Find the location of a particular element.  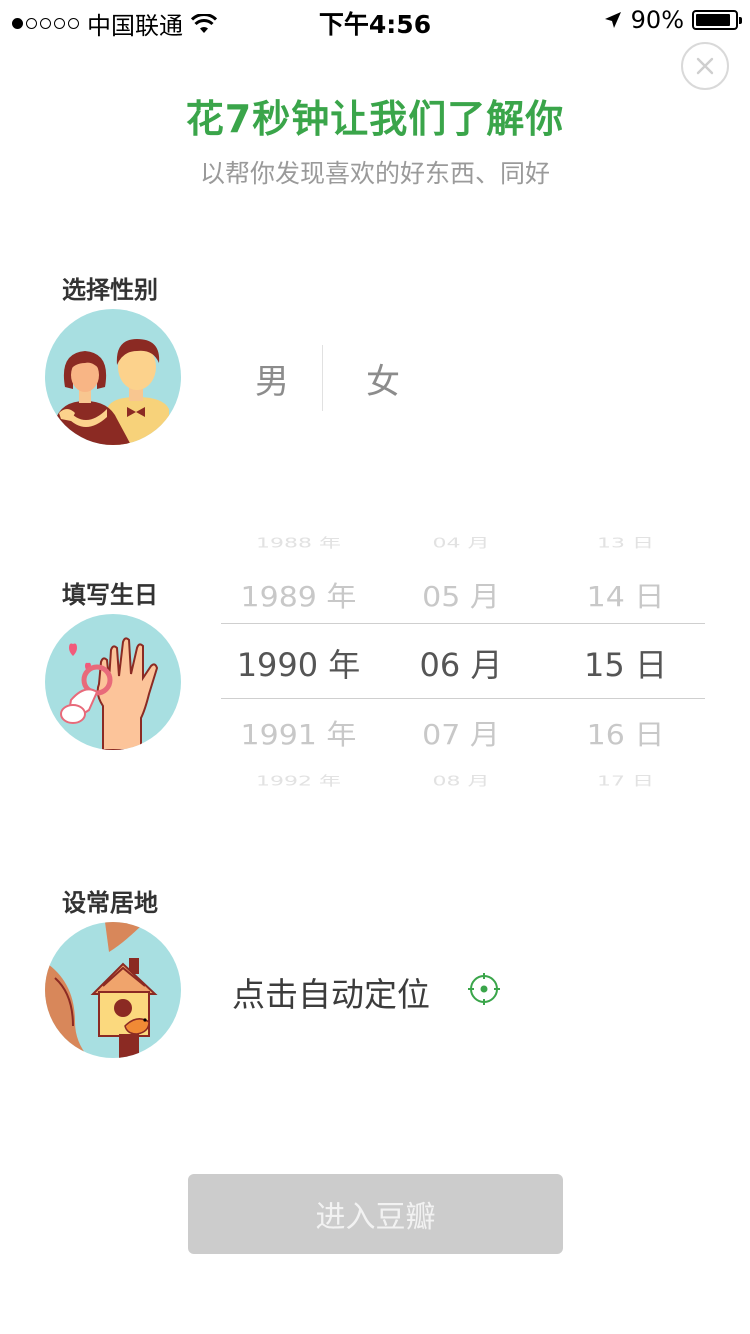

battery-icon is located at coordinates (717, 20).